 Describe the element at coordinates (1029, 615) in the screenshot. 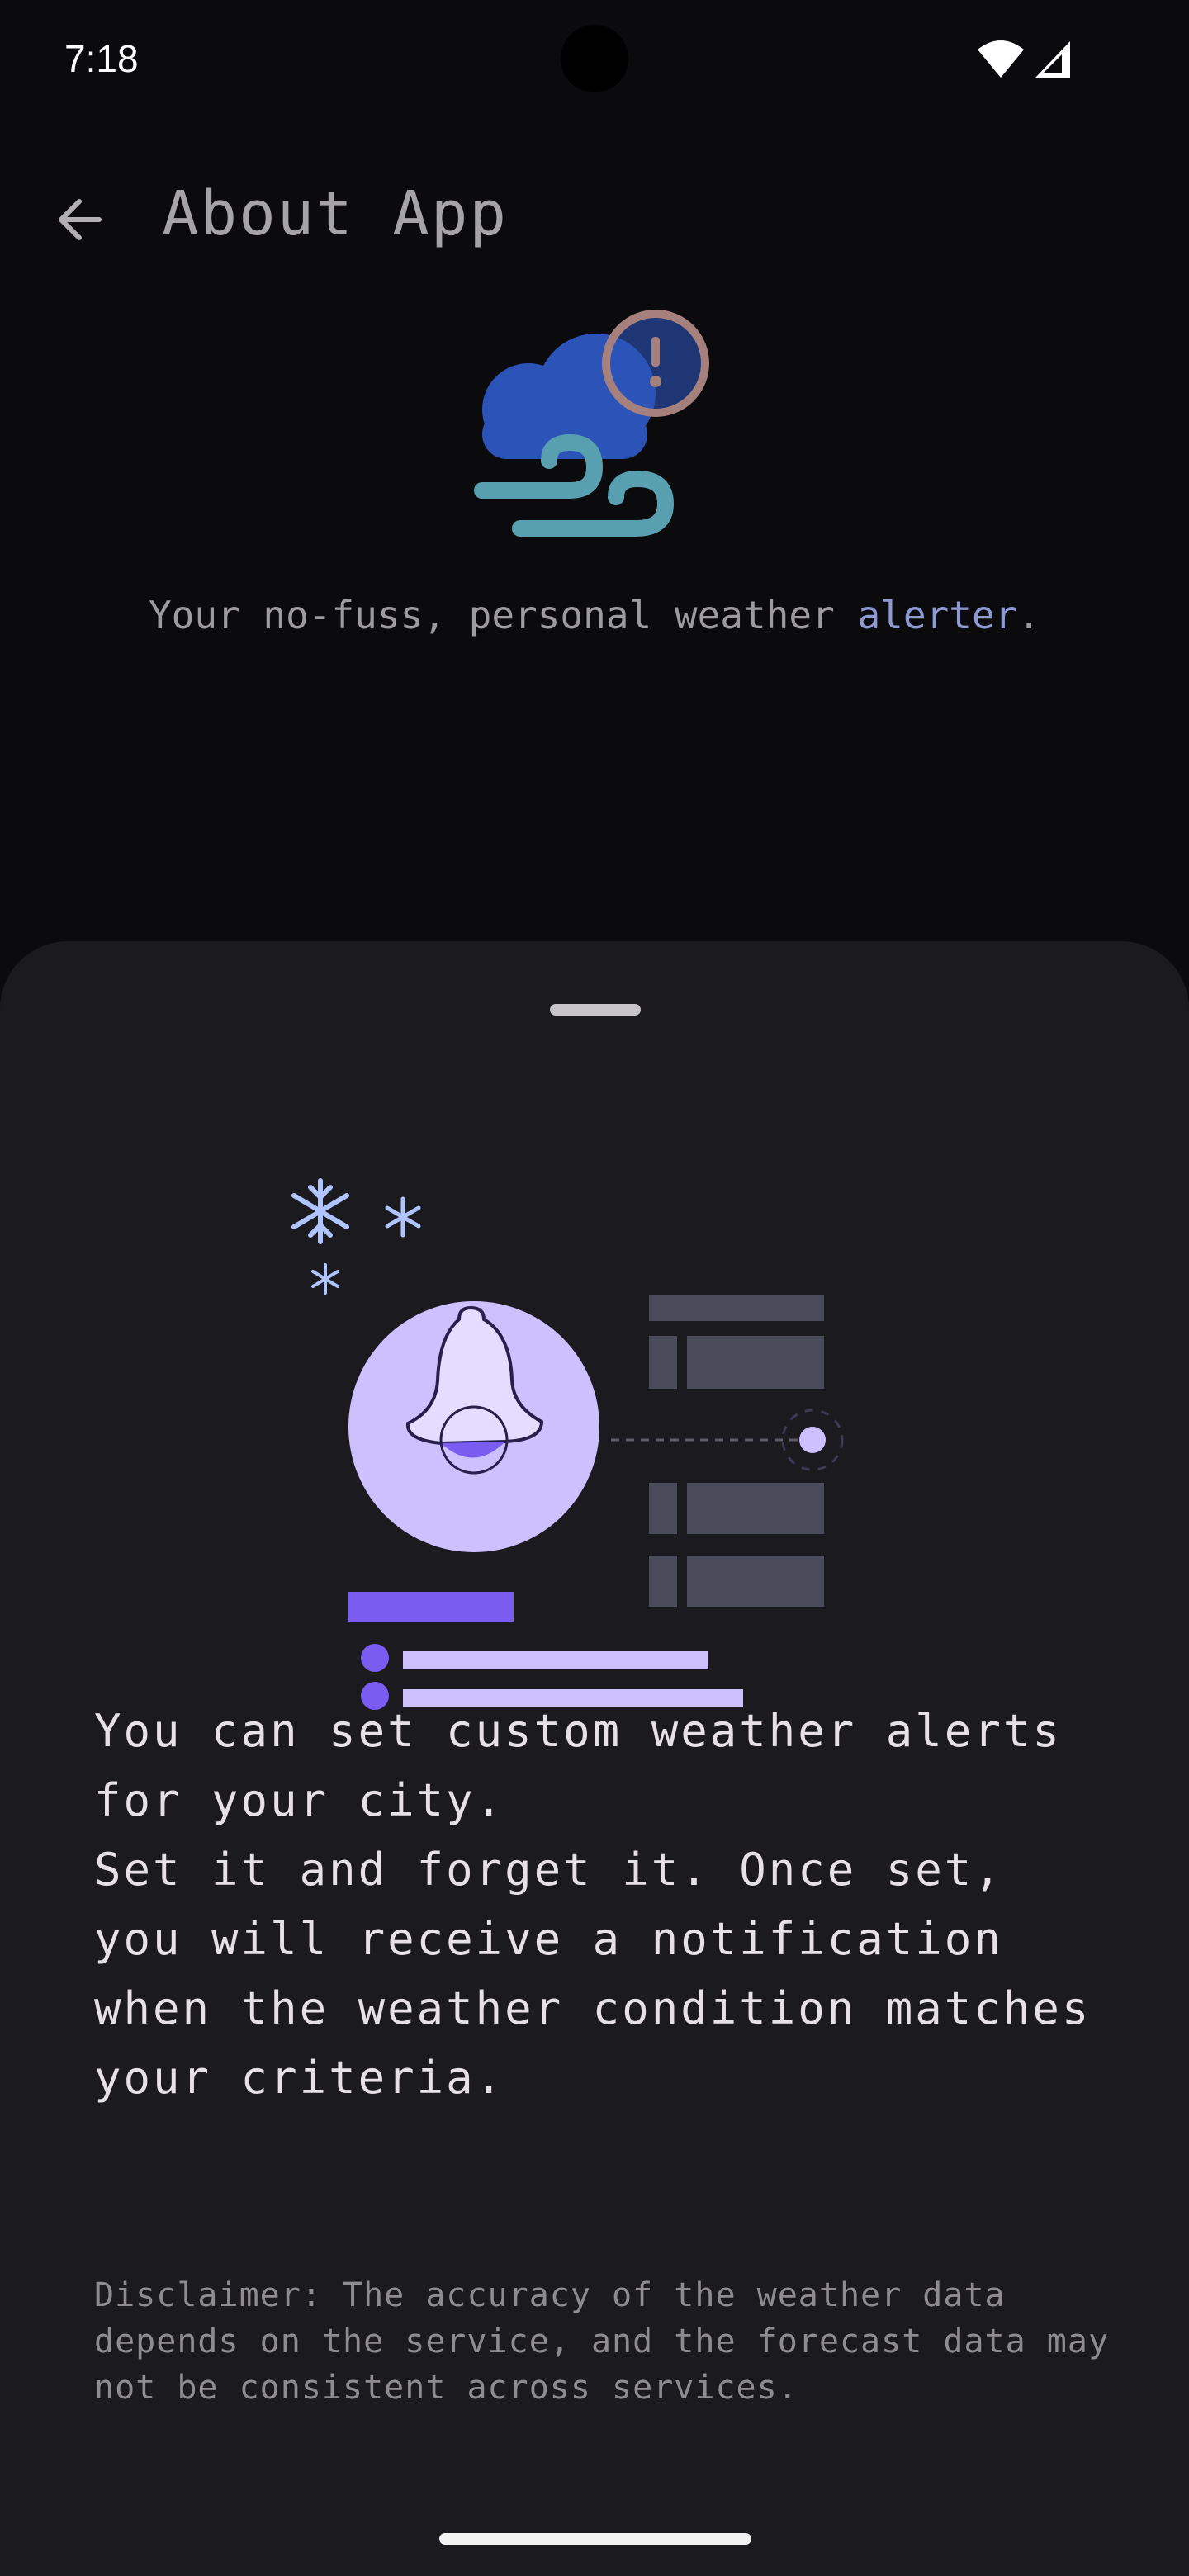

I see `tagline-suffix: .` at that location.